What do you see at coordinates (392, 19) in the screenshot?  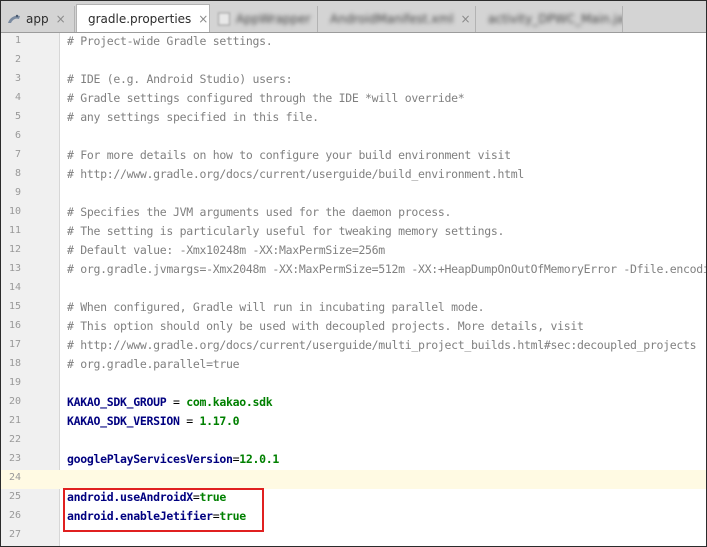 I see `tab-label: AndroidManifest.xml` at bounding box center [392, 19].